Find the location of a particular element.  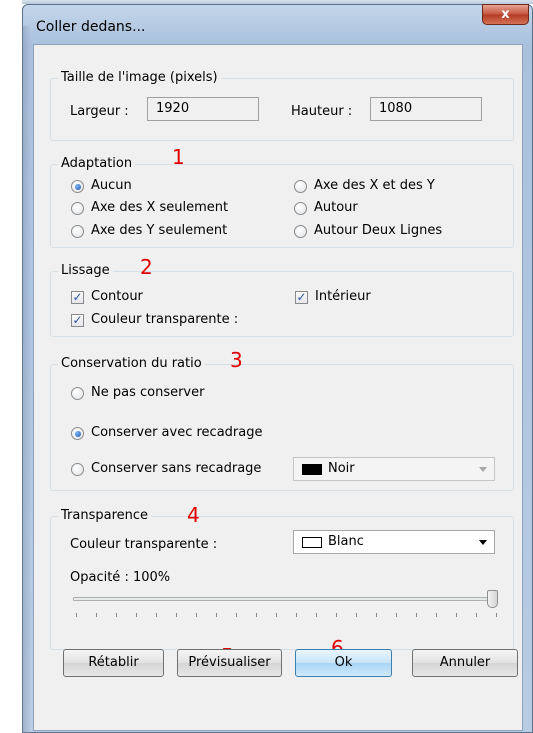

close-button: x is located at coordinates (505, 14).